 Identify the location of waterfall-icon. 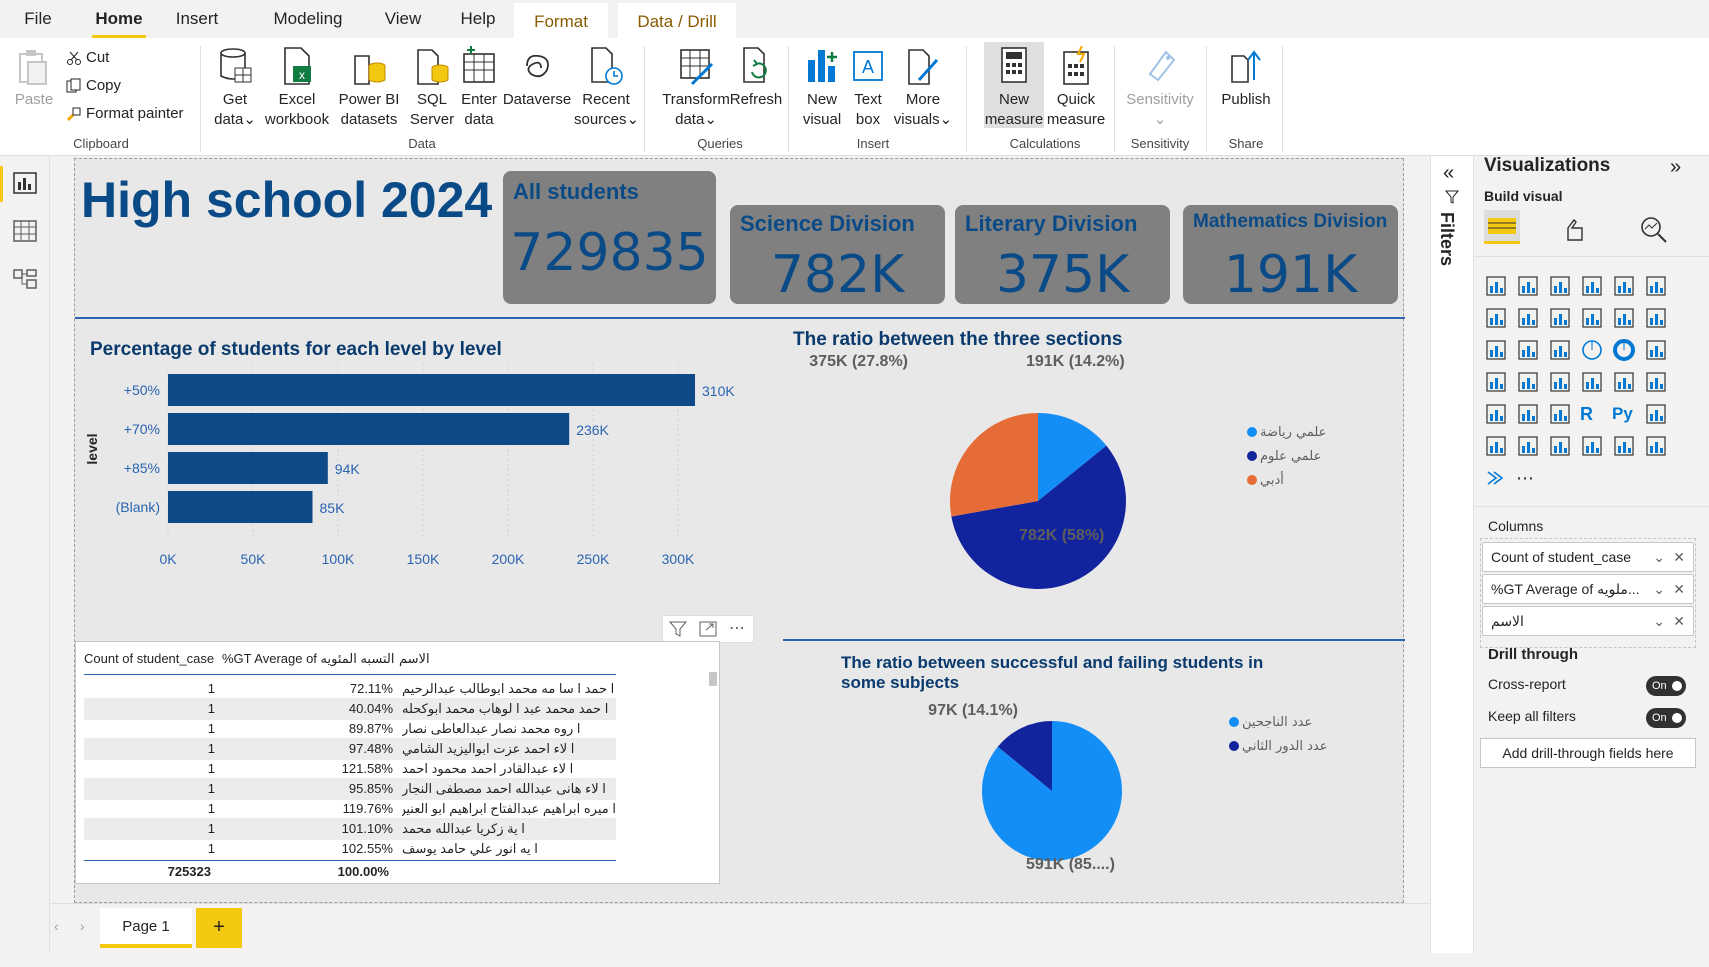
(1496, 350).